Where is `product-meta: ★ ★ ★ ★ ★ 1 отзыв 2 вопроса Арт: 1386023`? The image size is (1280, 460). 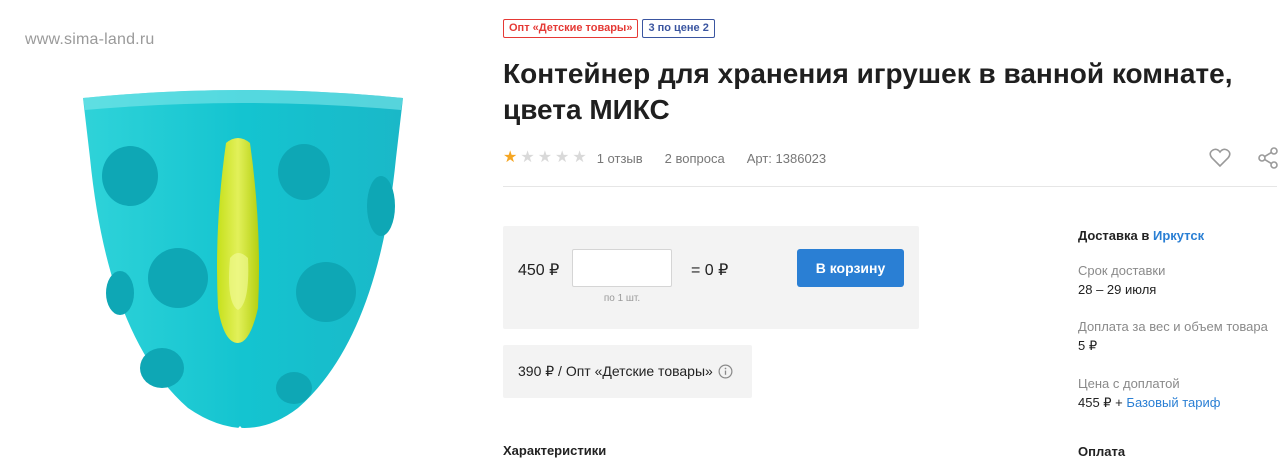
product-meta: ★ ★ ★ ★ ★ 1 отзыв 2 вопроса Арт: 1386023 is located at coordinates (675, 158).